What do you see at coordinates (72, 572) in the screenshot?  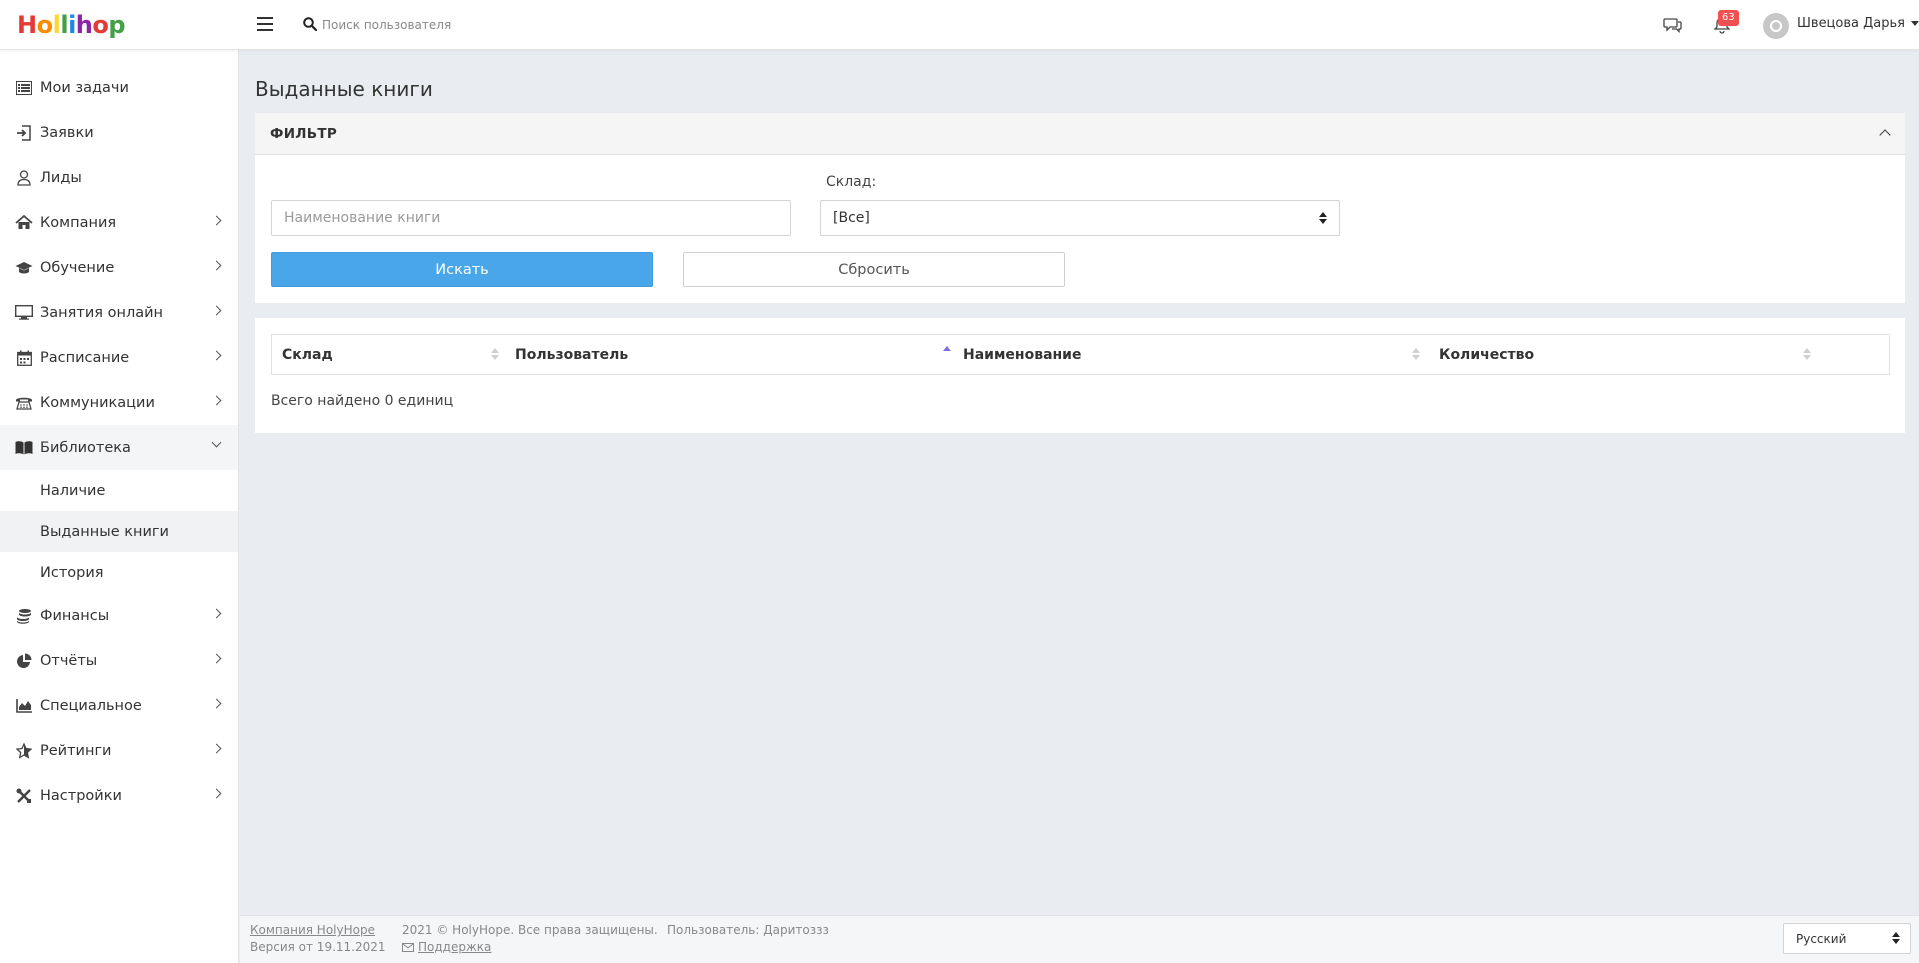 I see `sidebar-subitem-label: История` at bounding box center [72, 572].